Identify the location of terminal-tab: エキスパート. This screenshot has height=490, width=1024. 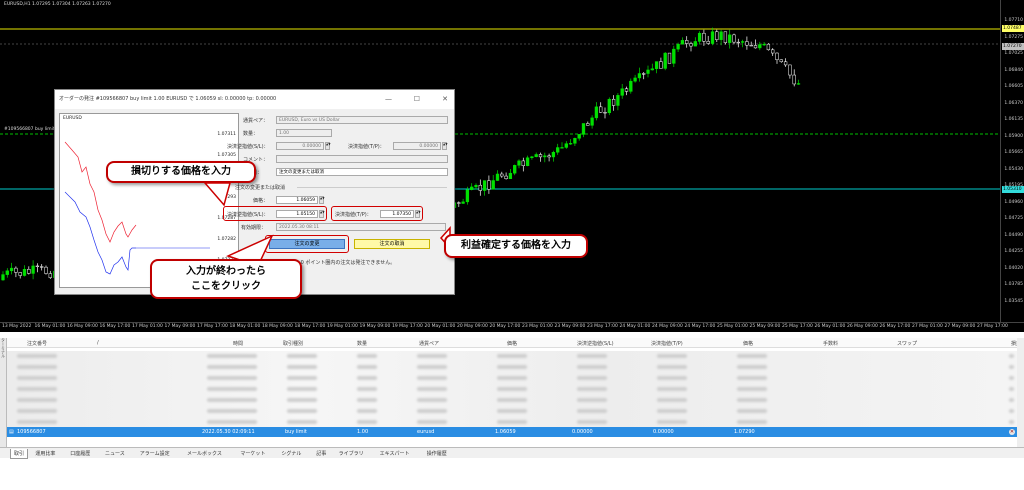
(395, 453).